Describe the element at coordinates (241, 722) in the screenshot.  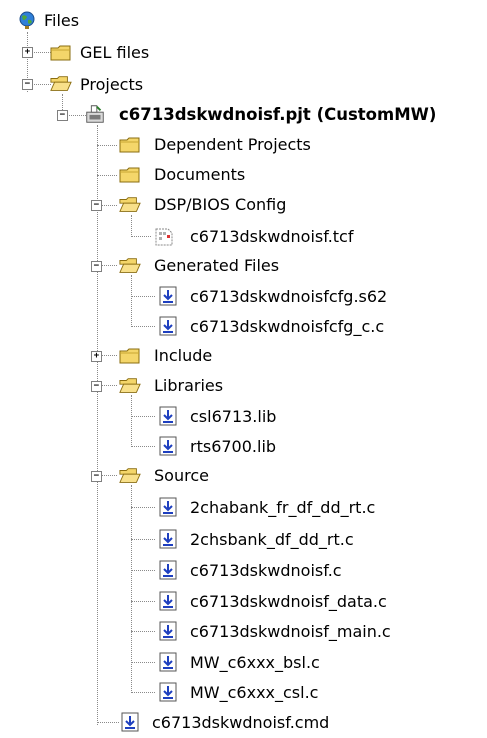
I see `tree-node-label: c6713dskwdnoisf.cmd` at that location.